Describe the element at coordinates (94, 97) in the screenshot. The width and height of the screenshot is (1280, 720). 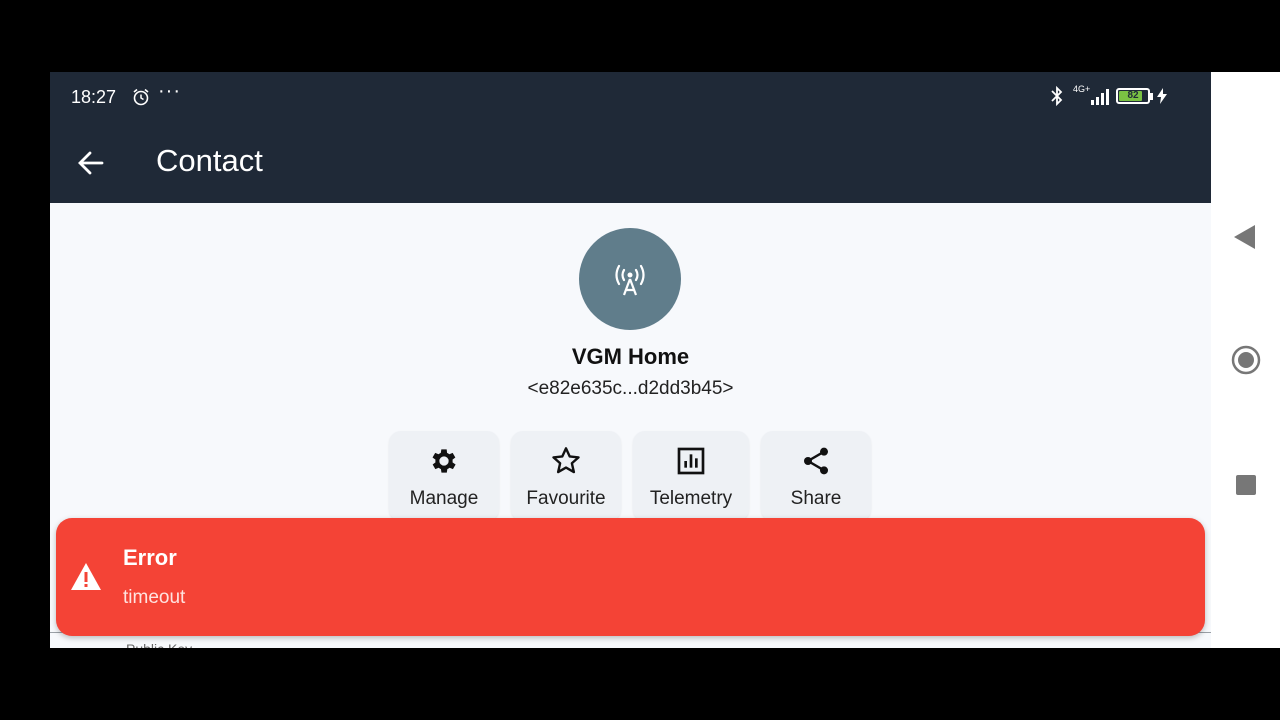
I see `status-time: 18:27` at that location.